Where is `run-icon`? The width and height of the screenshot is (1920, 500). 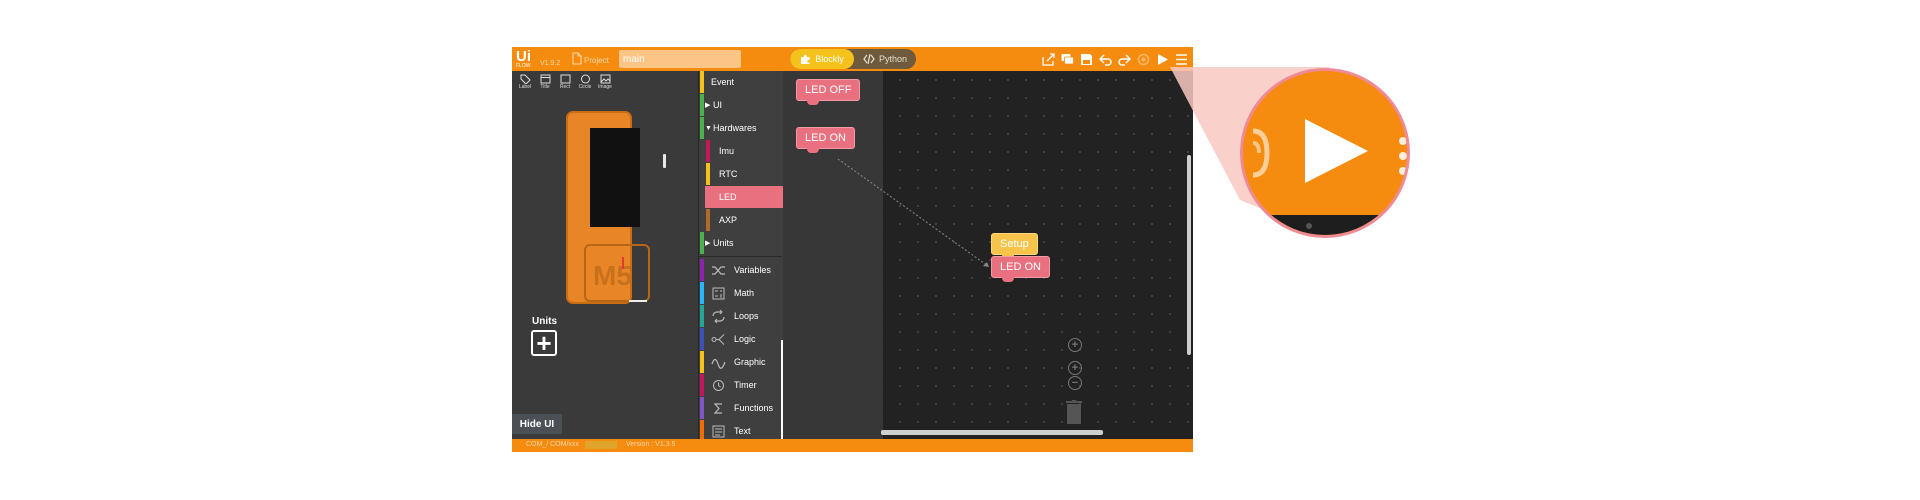
run-icon is located at coordinates (1162, 59).